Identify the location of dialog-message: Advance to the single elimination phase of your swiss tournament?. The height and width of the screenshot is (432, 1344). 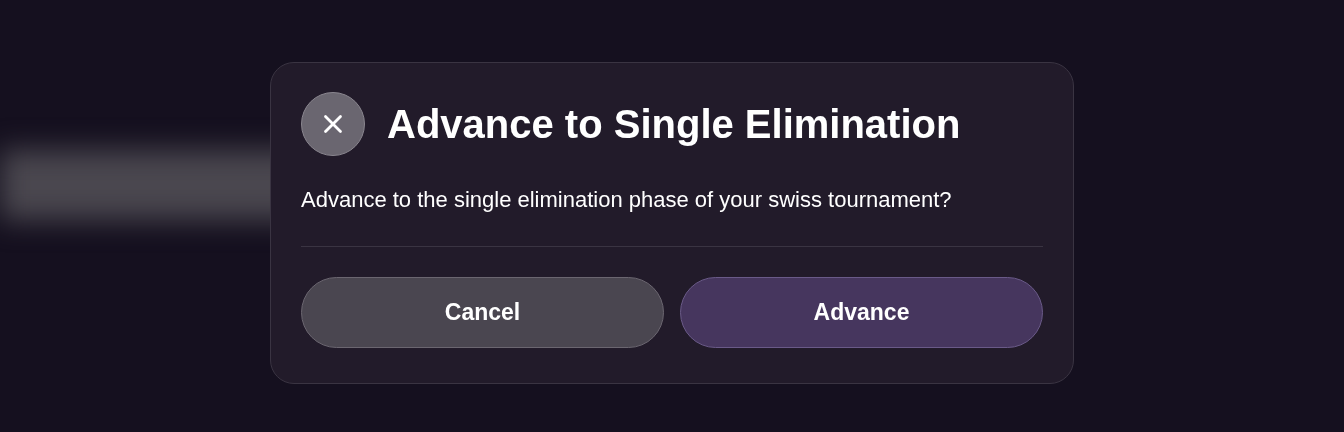
(627, 200).